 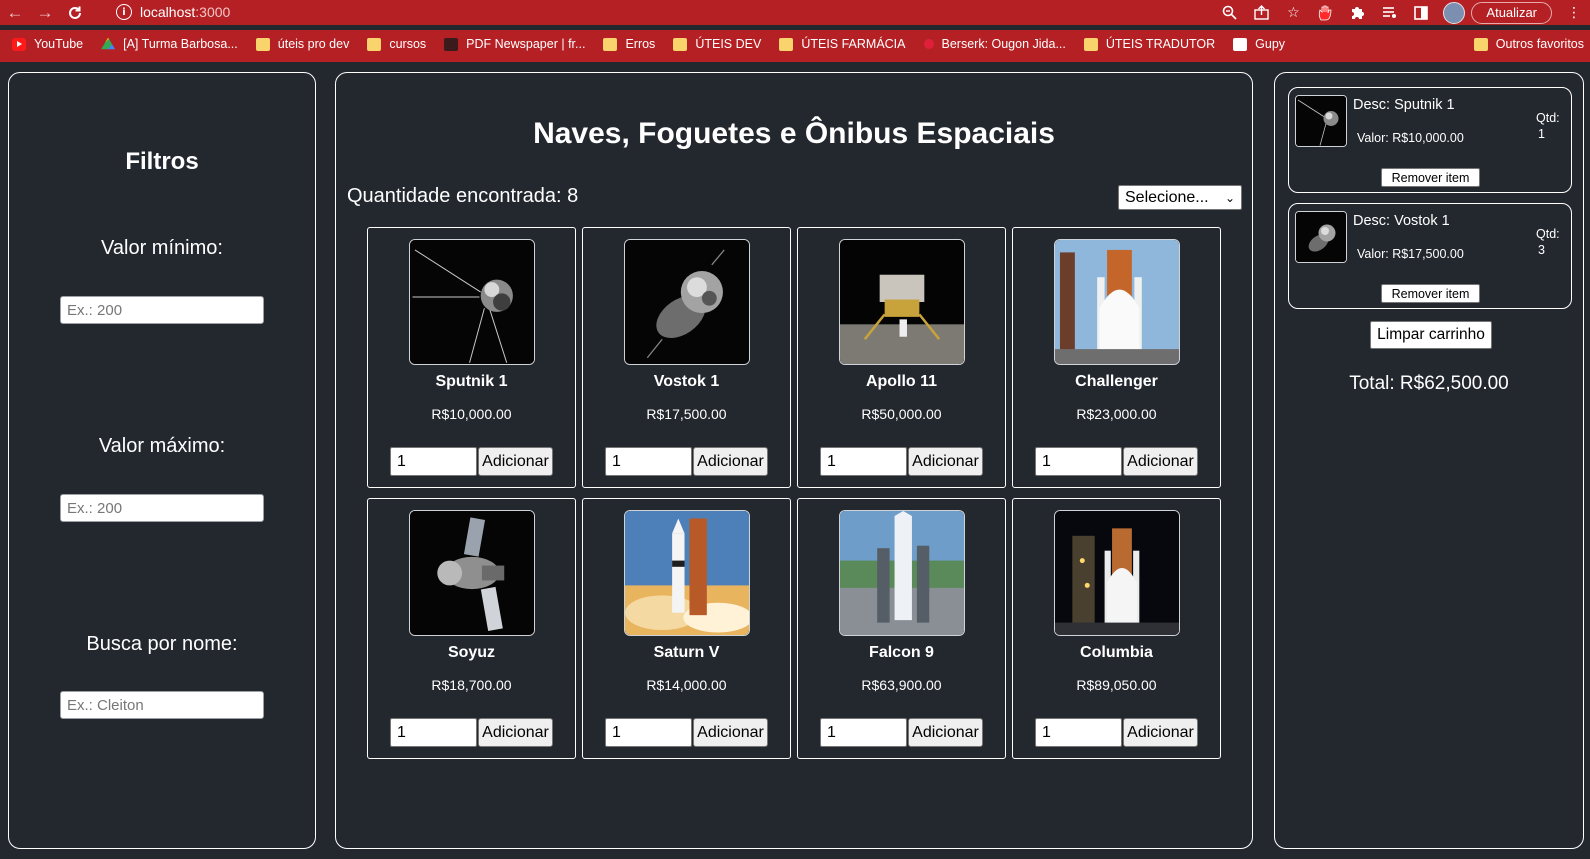 I want to click on cart-item-qty-value: 3, so click(x=1541, y=250).